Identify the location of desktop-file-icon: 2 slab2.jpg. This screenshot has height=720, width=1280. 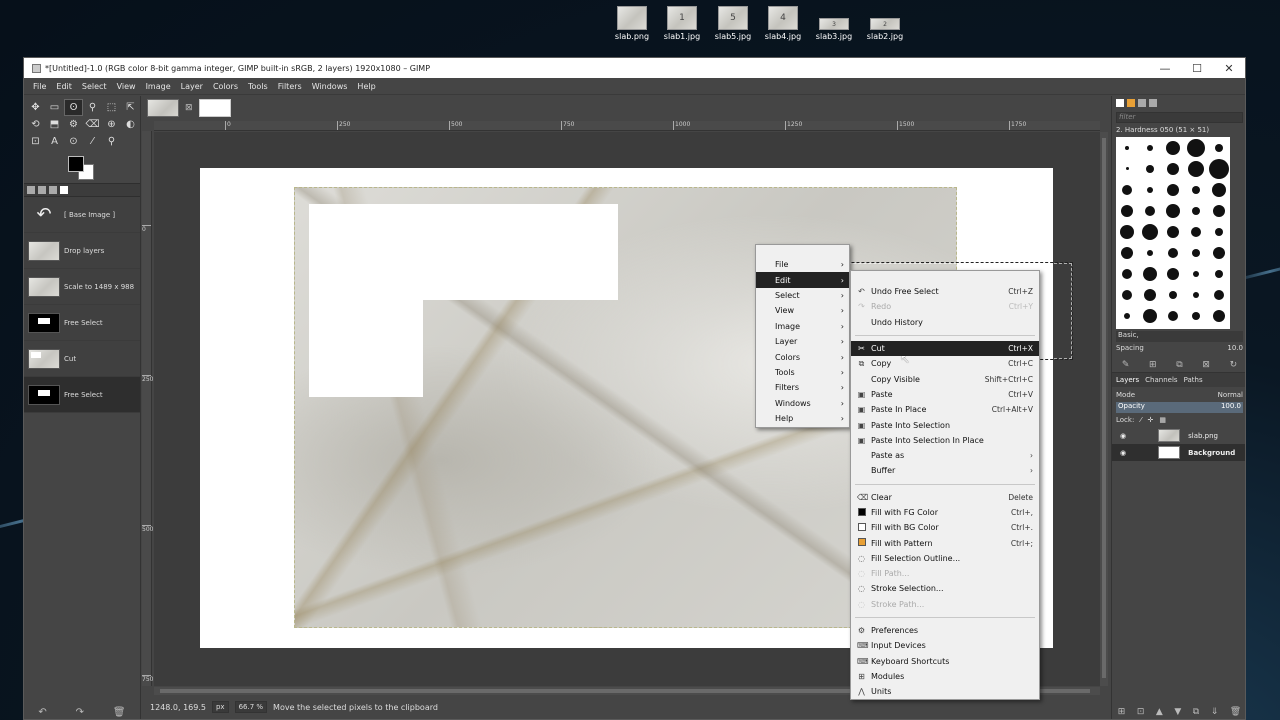
(885, 23).